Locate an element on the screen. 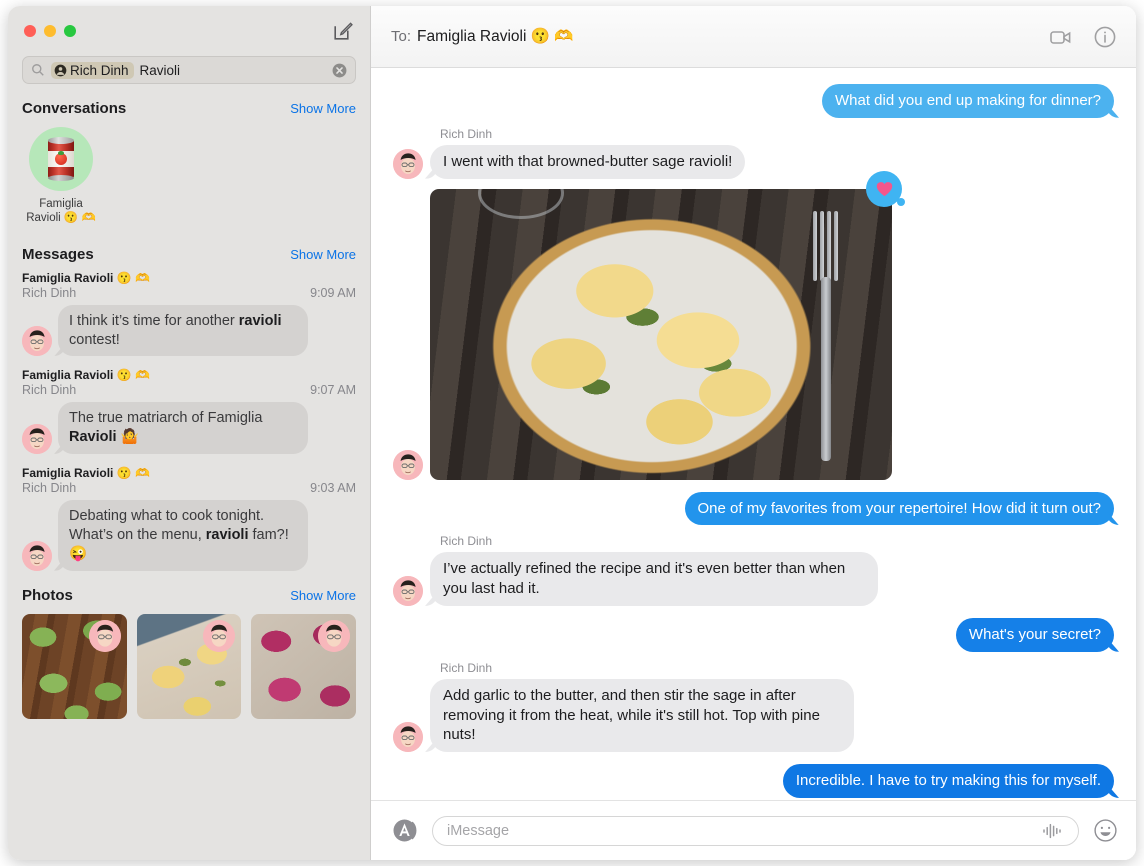 Image resolution: width=1144 pixels, height=866 pixels. app-store-icon is located at coordinates (404, 830).